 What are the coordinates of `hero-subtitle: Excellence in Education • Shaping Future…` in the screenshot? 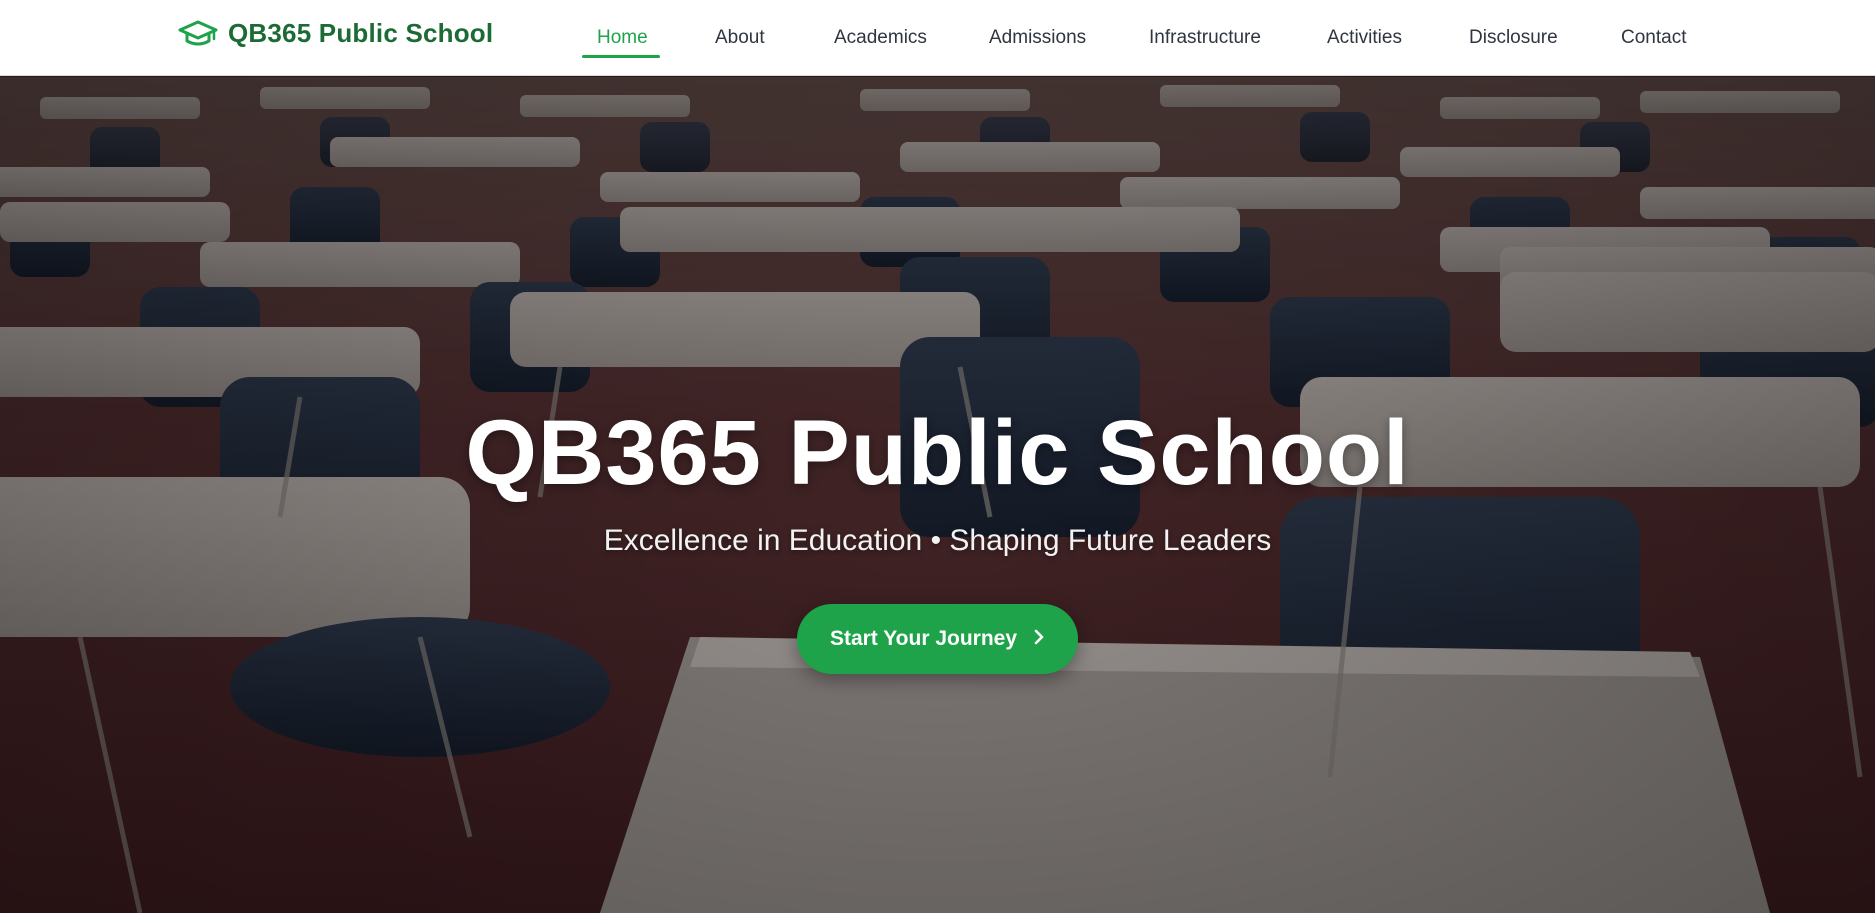 It's located at (937, 540).